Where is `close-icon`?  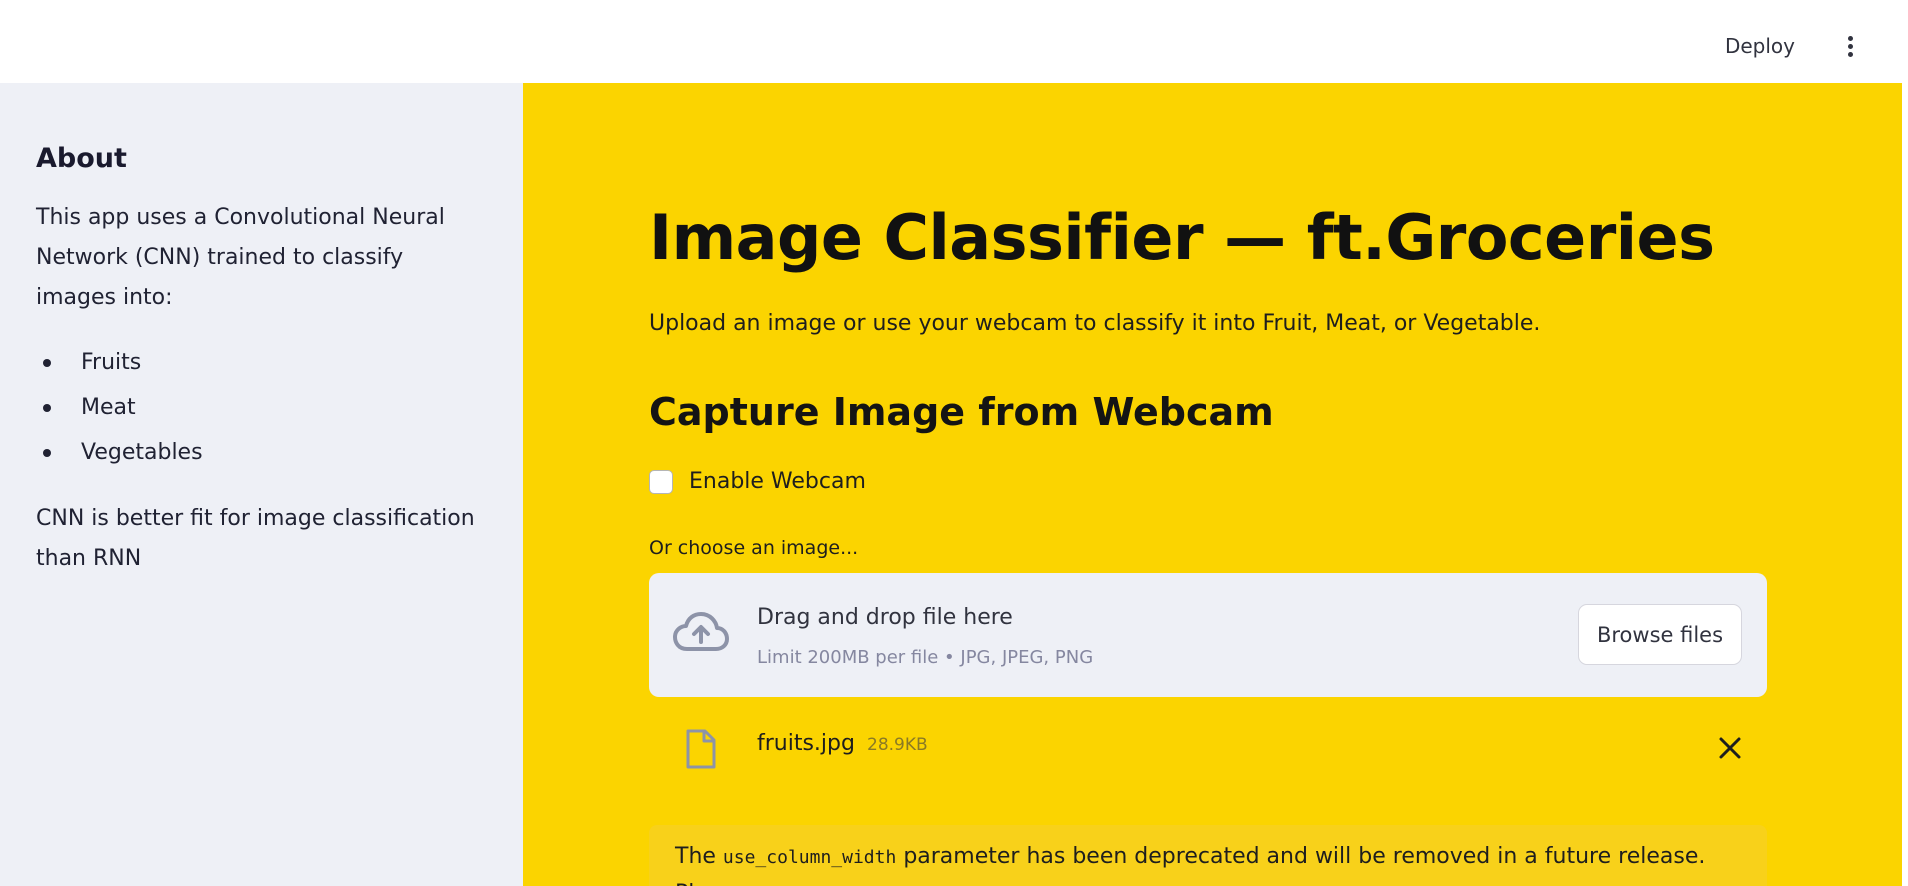
close-icon is located at coordinates (1730, 748).